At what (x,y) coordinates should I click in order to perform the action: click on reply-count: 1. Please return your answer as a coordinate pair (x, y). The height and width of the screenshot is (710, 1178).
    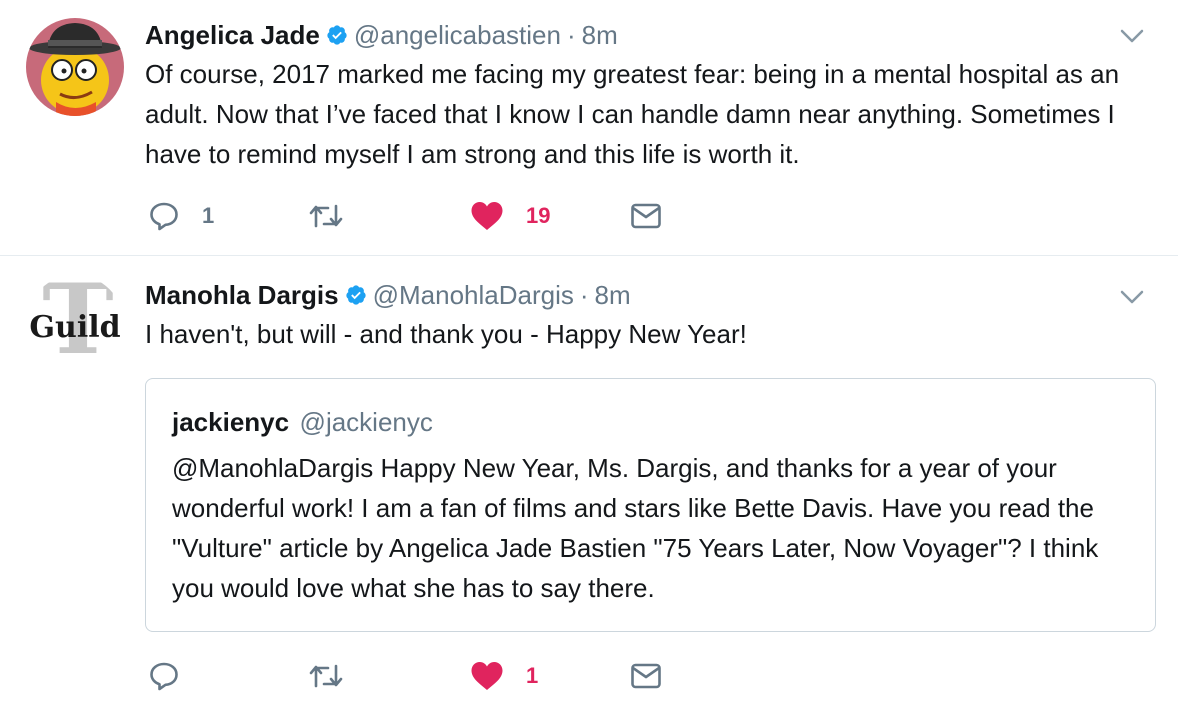
    Looking at the image, I should click on (208, 215).